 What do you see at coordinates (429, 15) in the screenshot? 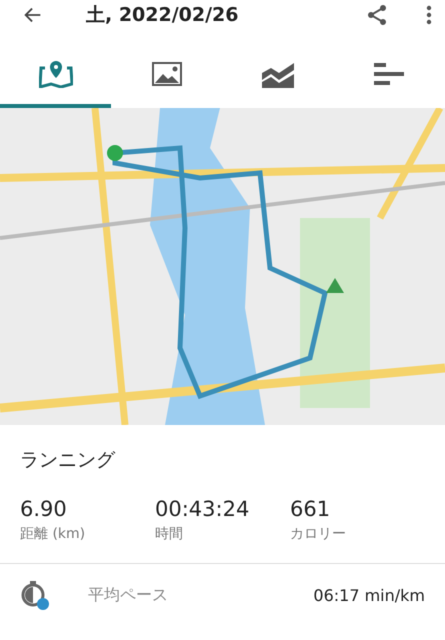
I see `more-icon` at bounding box center [429, 15].